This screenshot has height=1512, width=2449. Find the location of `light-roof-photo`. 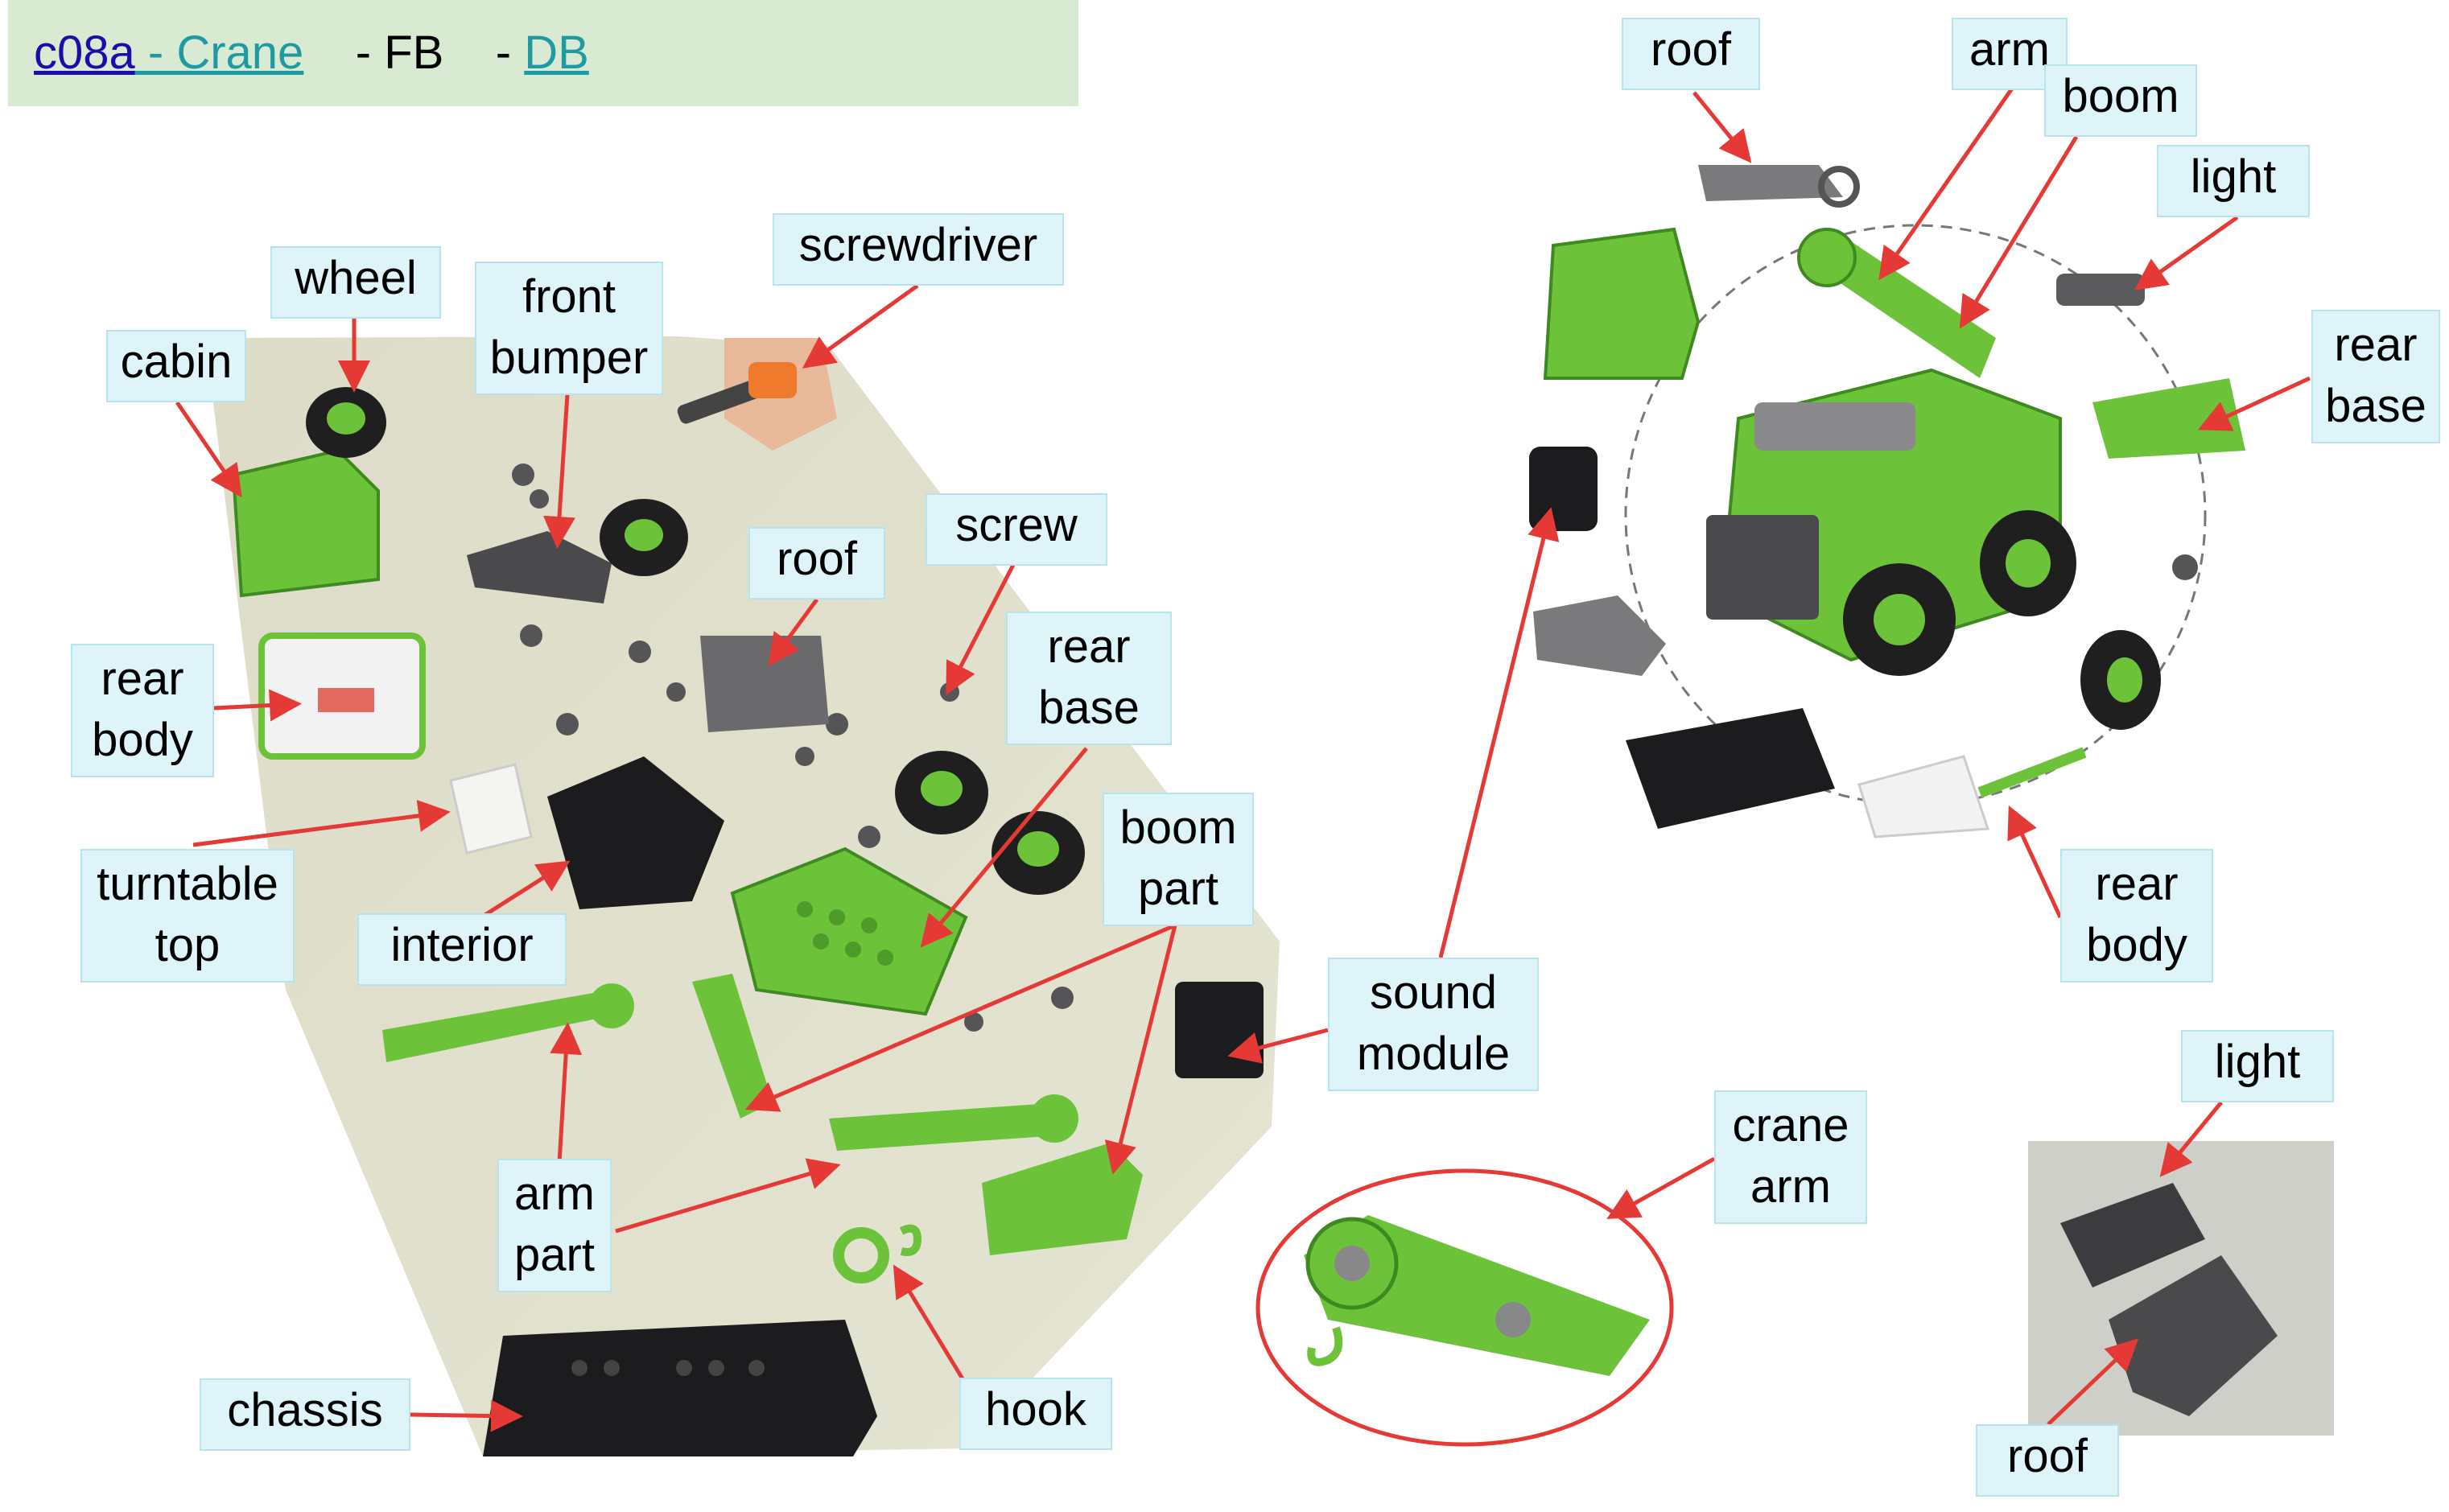

light-roof-photo is located at coordinates (2181, 1288).